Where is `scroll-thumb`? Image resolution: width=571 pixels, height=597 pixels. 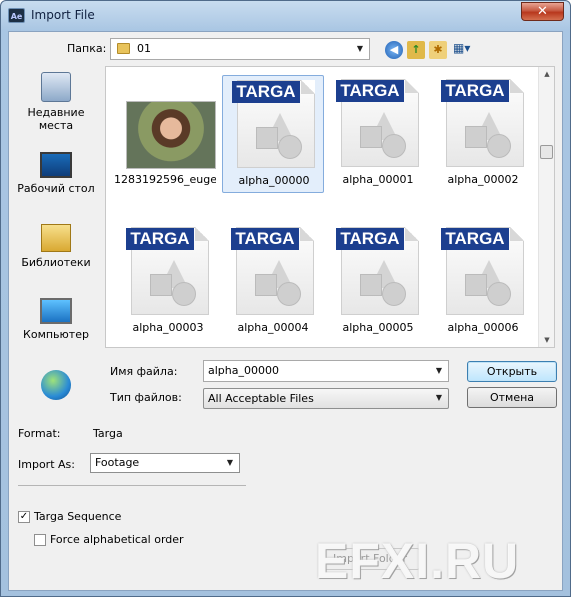
scroll-thumb is located at coordinates (546, 152).